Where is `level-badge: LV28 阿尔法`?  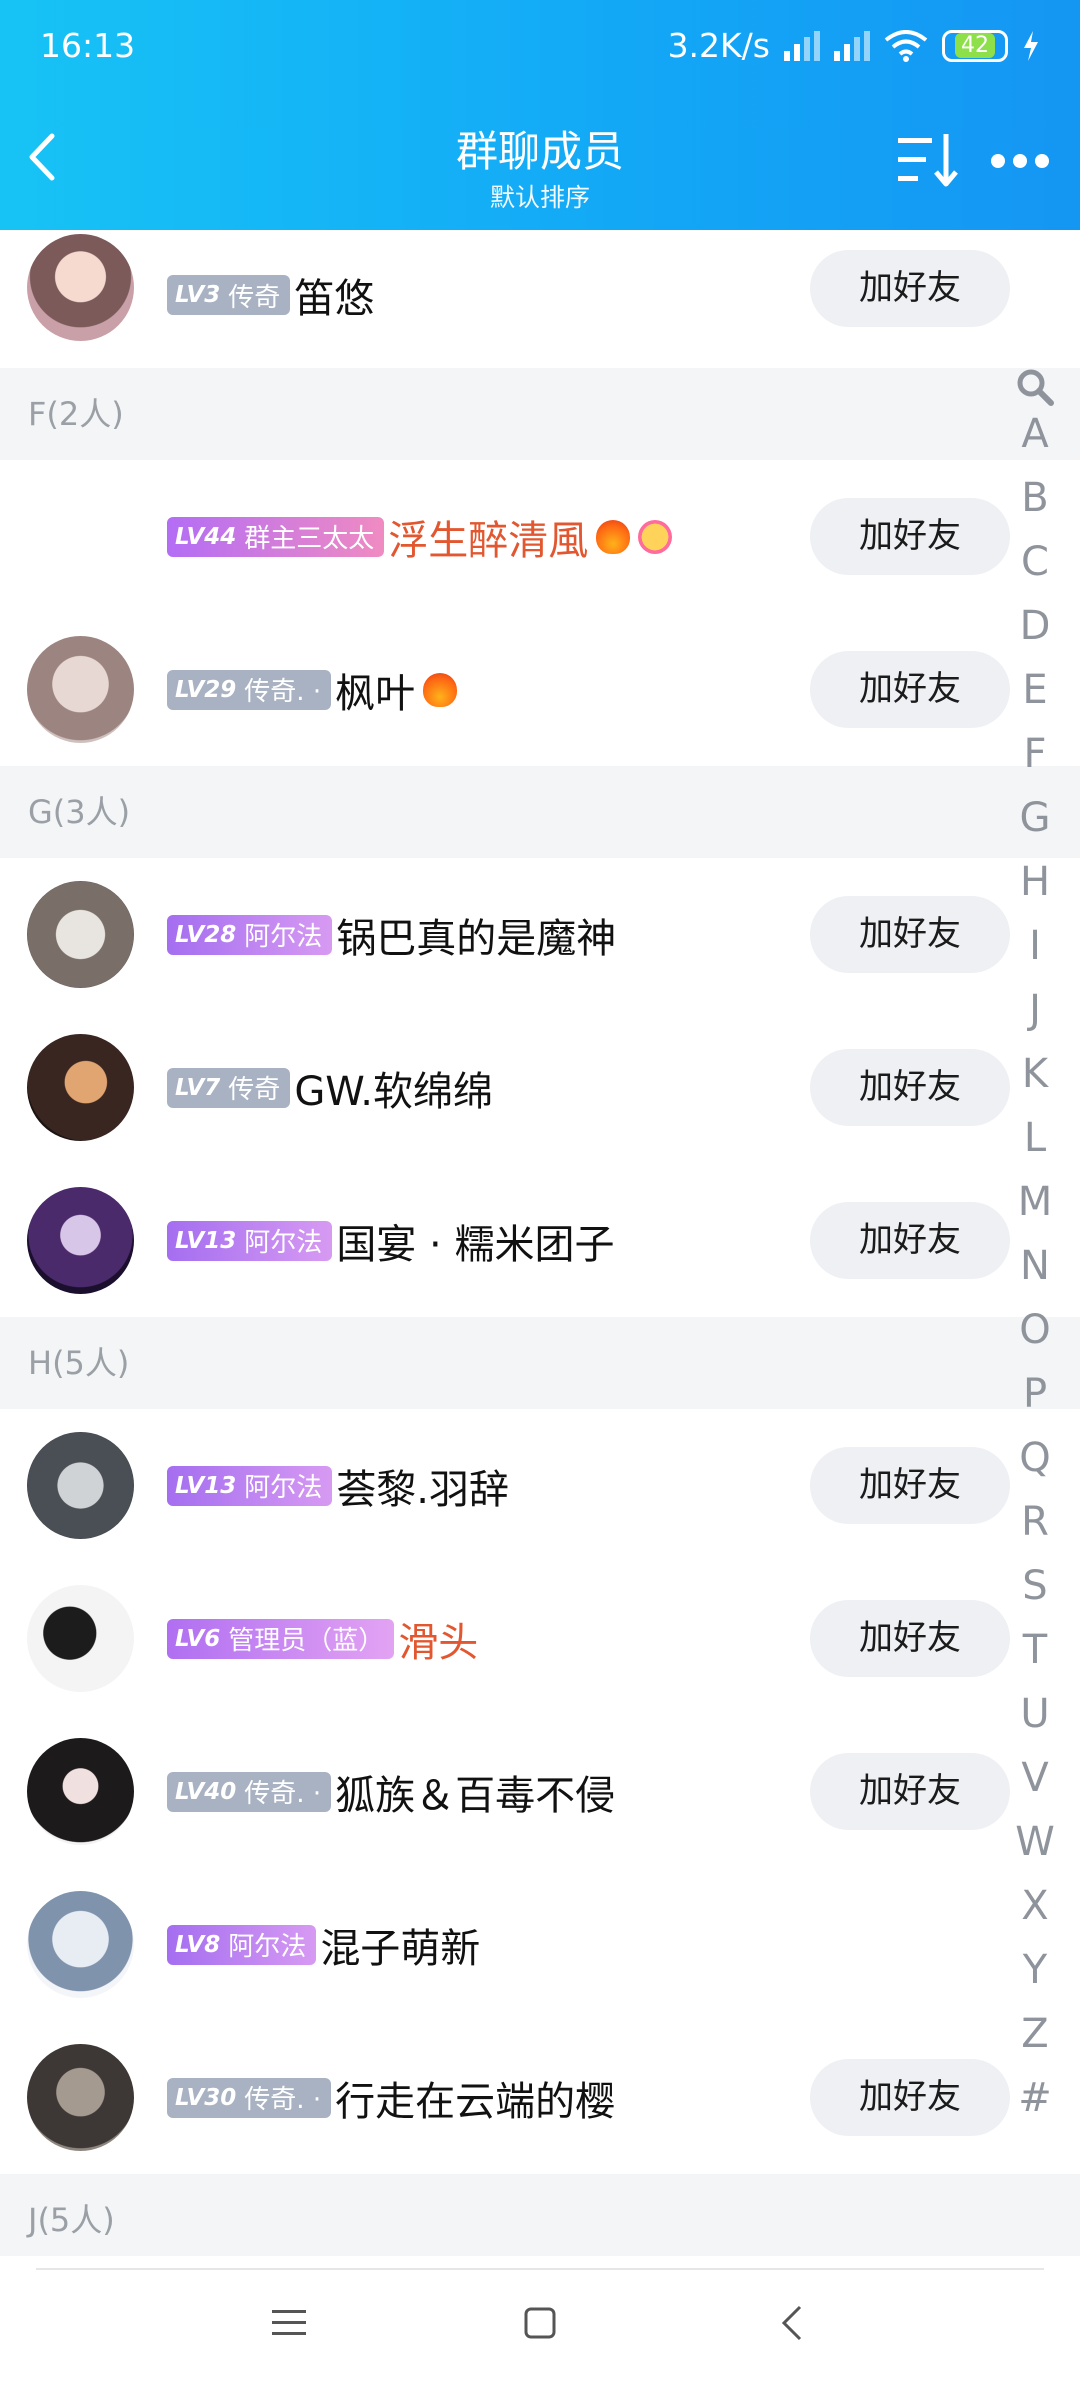 level-badge: LV28 阿尔法 is located at coordinates (250, 934).